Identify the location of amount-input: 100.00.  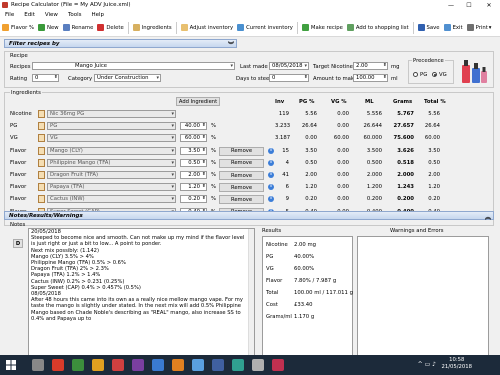
(370, 78).